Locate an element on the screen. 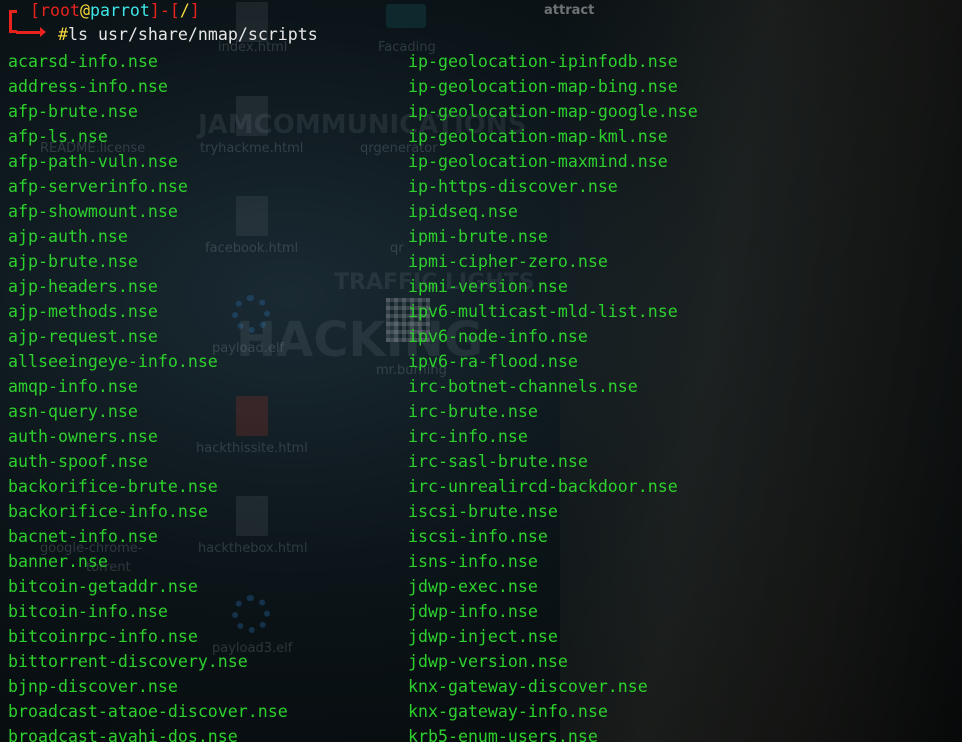 The width and height of the screenshot is (962, 742). script-file-entry: ipidseq.nse is located at coordinates (463, 211).